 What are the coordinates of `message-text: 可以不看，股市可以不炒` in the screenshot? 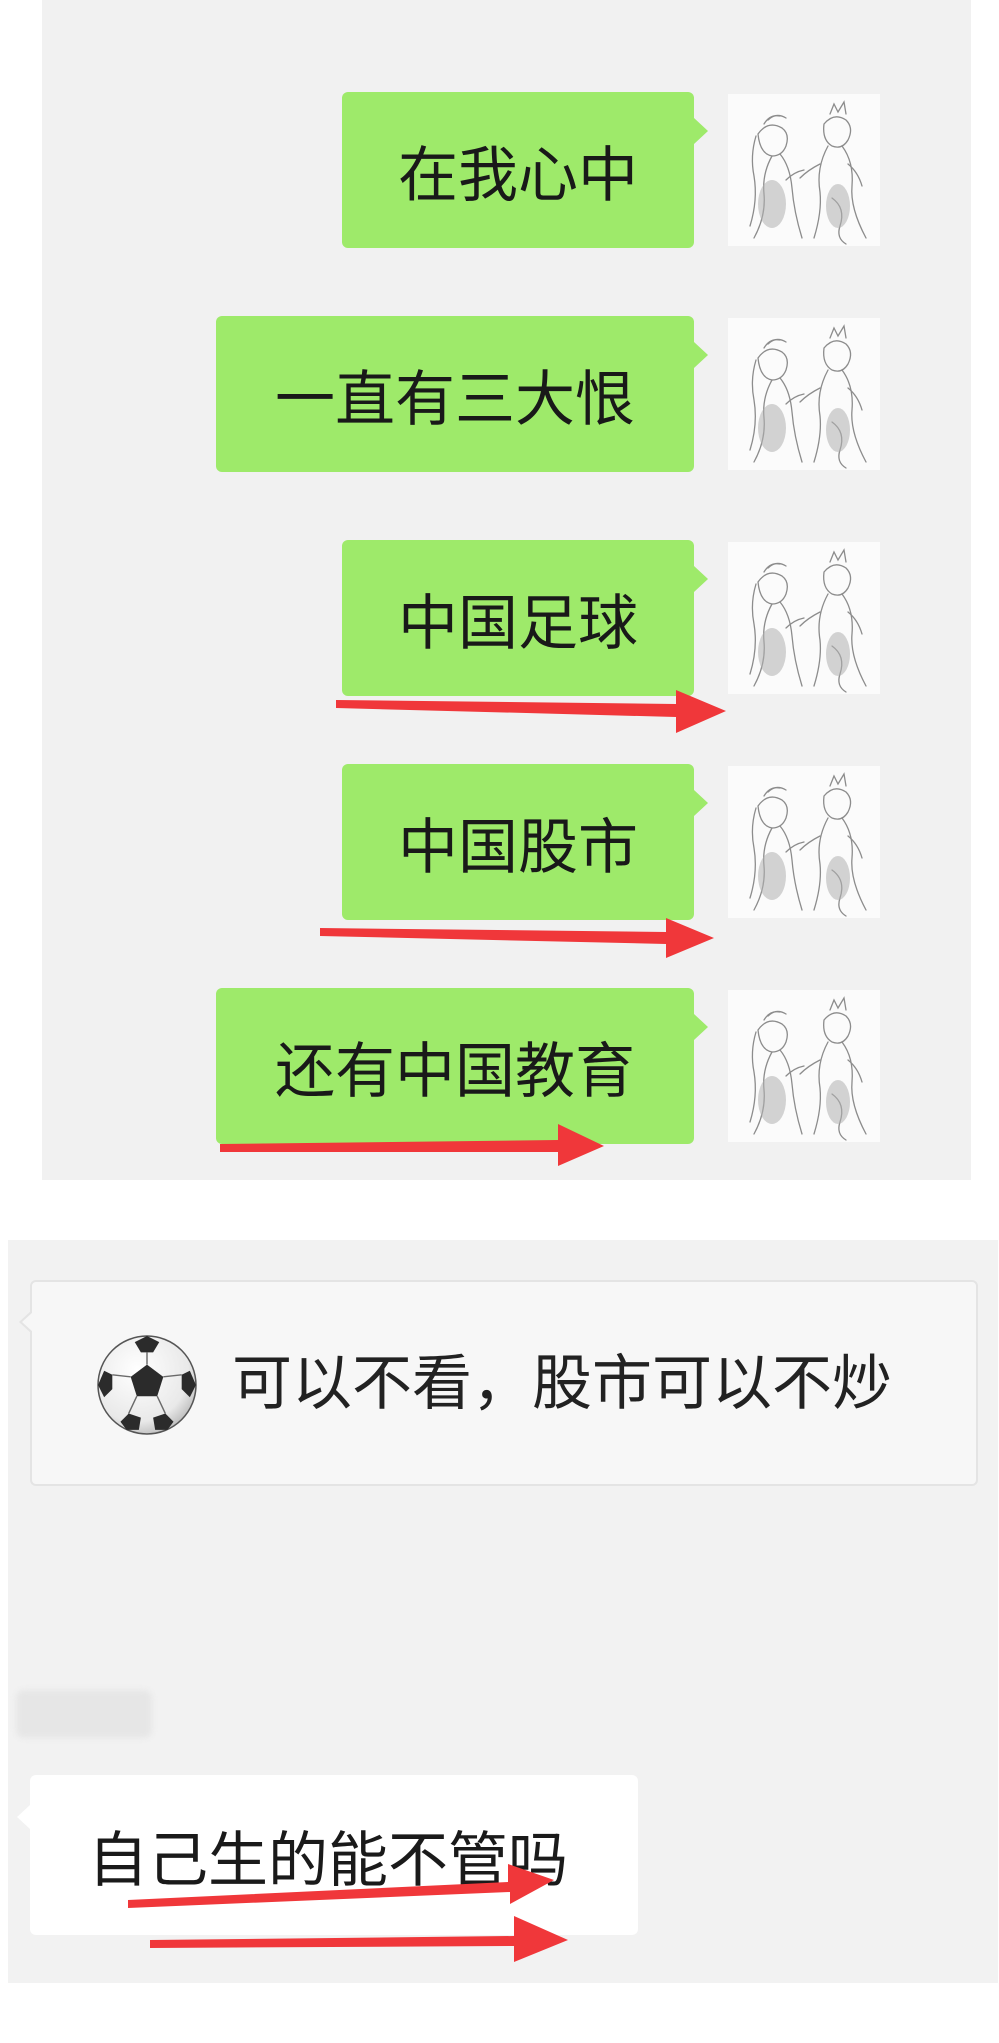 It's located at (562, 1384).